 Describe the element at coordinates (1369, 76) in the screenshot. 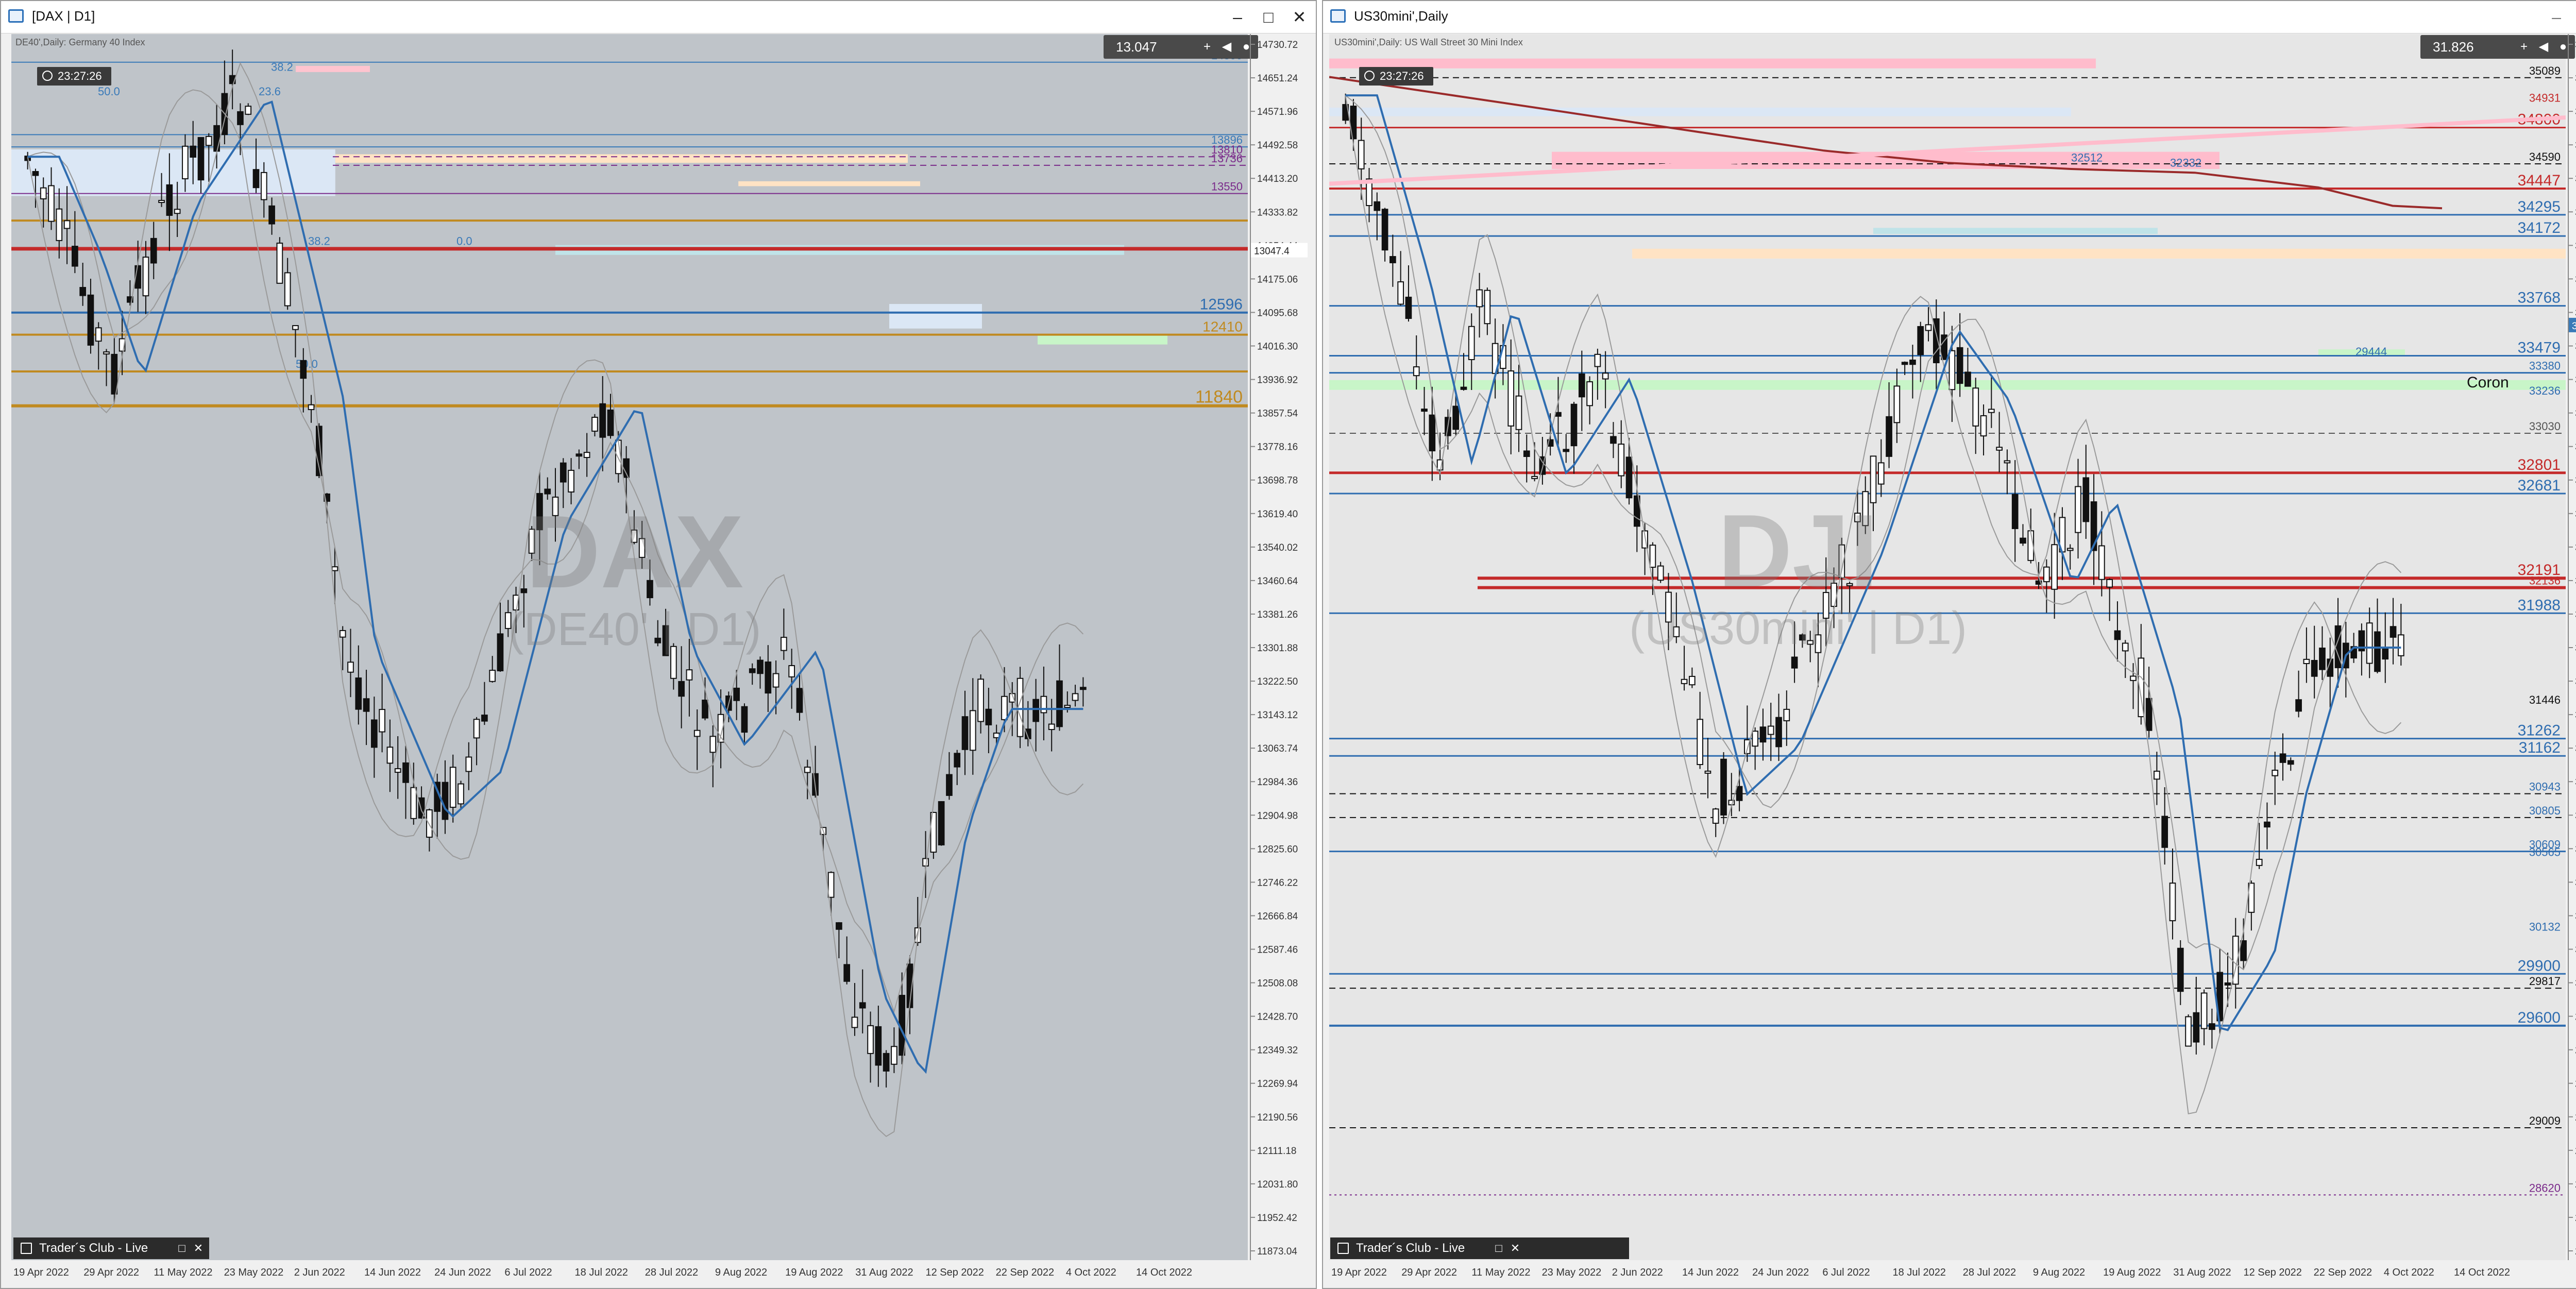

I see `clock-icon` at that location.